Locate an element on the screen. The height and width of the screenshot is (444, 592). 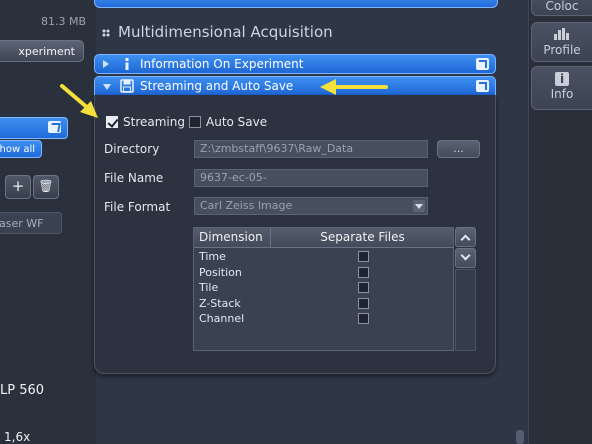
filename-field: 9637-ec-05- is located at coordinates (311, 178).